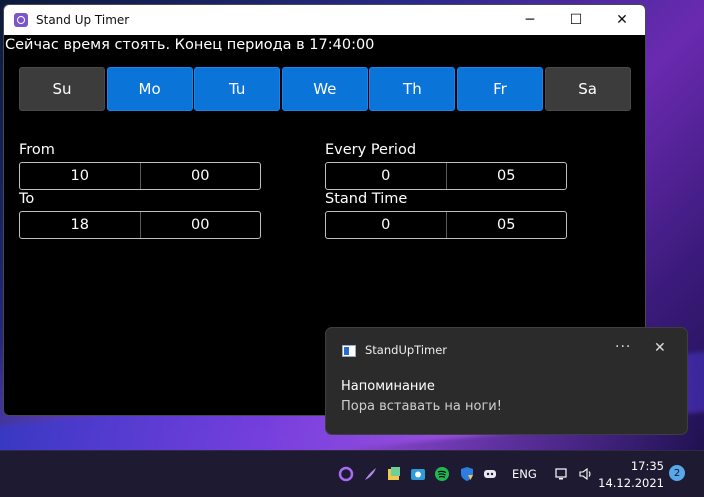 This screenshot has width=704, height=497. What do you see at coordinates (80, 176) in the screenshot?
I see `from-hours: 10` at bounding box center [80, 176].